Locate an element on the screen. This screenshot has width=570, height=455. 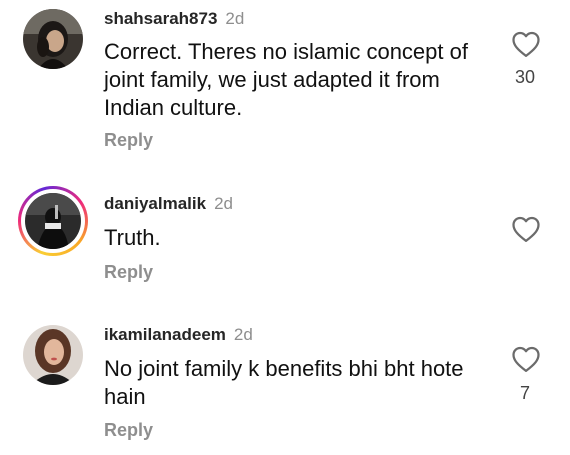
comment-meta: ikamilanadeem 2d is located at coordinates (178, 335).